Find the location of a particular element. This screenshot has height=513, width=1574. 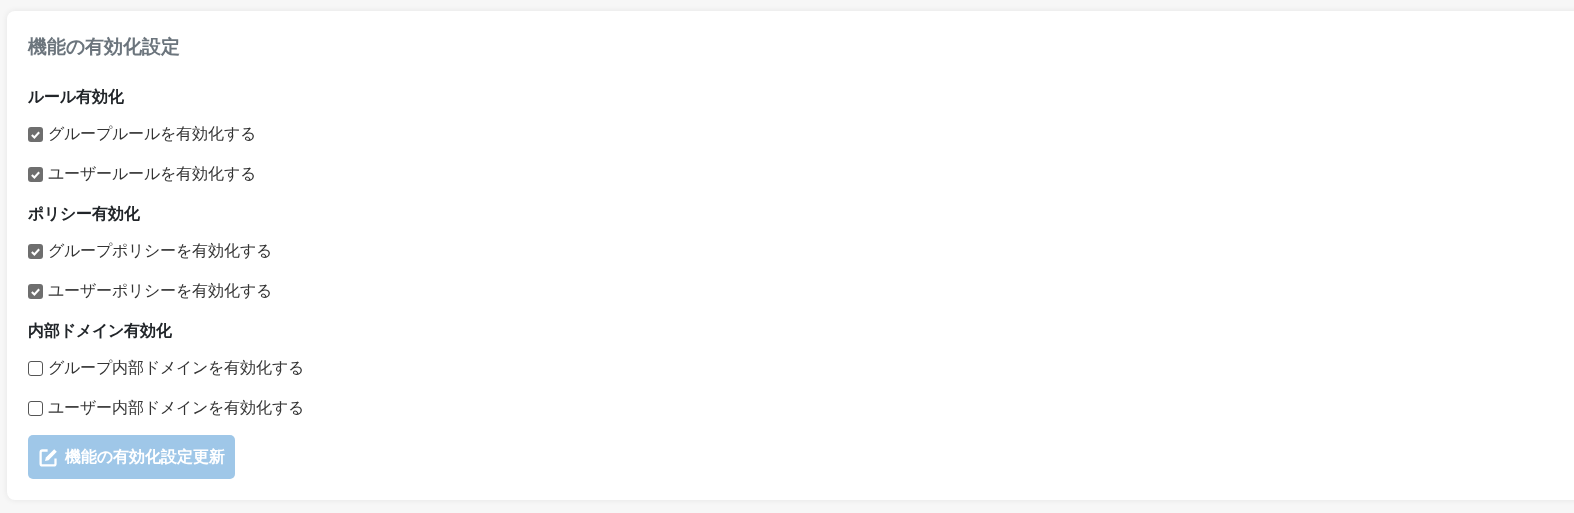

option-label: ユーザーポリシーを有効化する is located at coordinates (160, 291).